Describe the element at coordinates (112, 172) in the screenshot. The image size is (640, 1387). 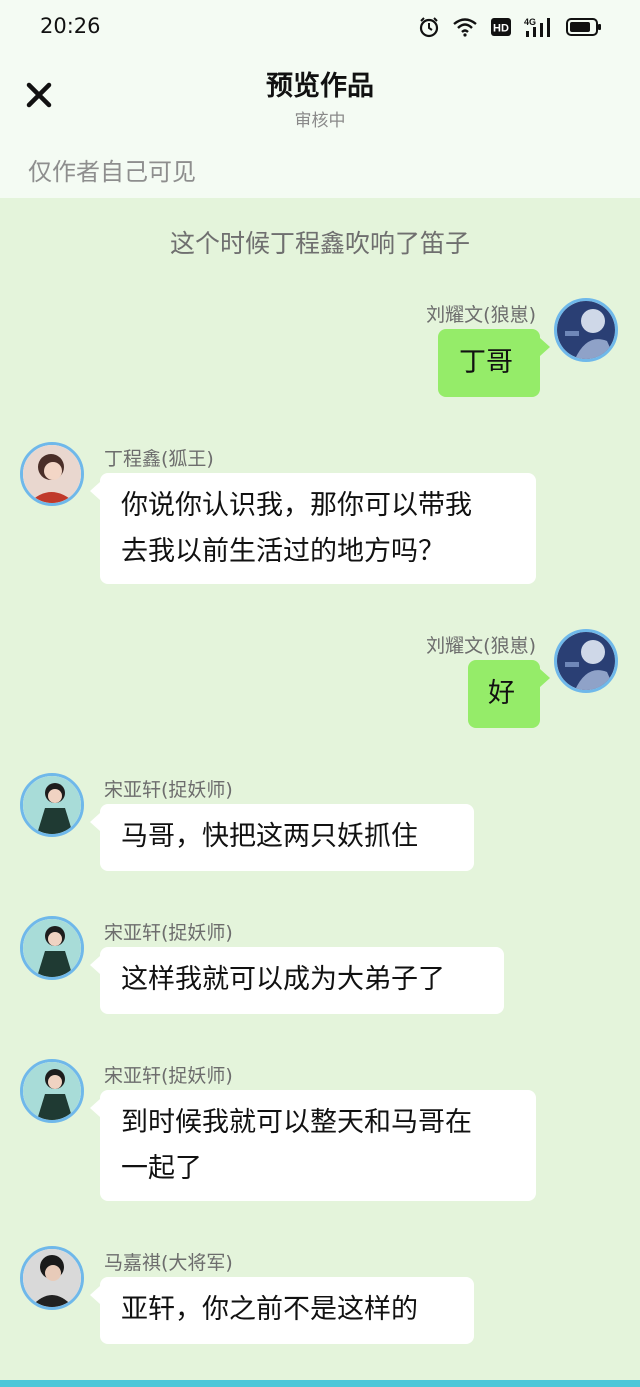
I see `visibility-note: 仅作者自己可见` at that location.